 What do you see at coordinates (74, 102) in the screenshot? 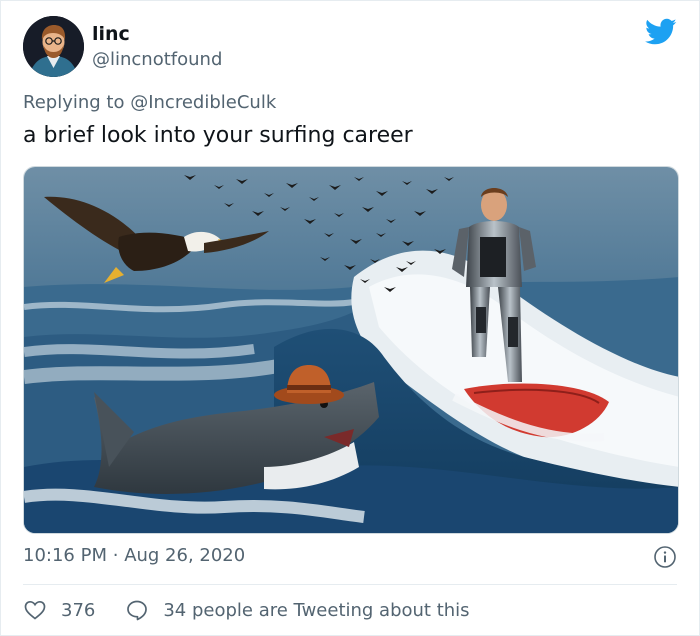
I see `reply-prefix: Replying to` at bounding box center [74, 102].